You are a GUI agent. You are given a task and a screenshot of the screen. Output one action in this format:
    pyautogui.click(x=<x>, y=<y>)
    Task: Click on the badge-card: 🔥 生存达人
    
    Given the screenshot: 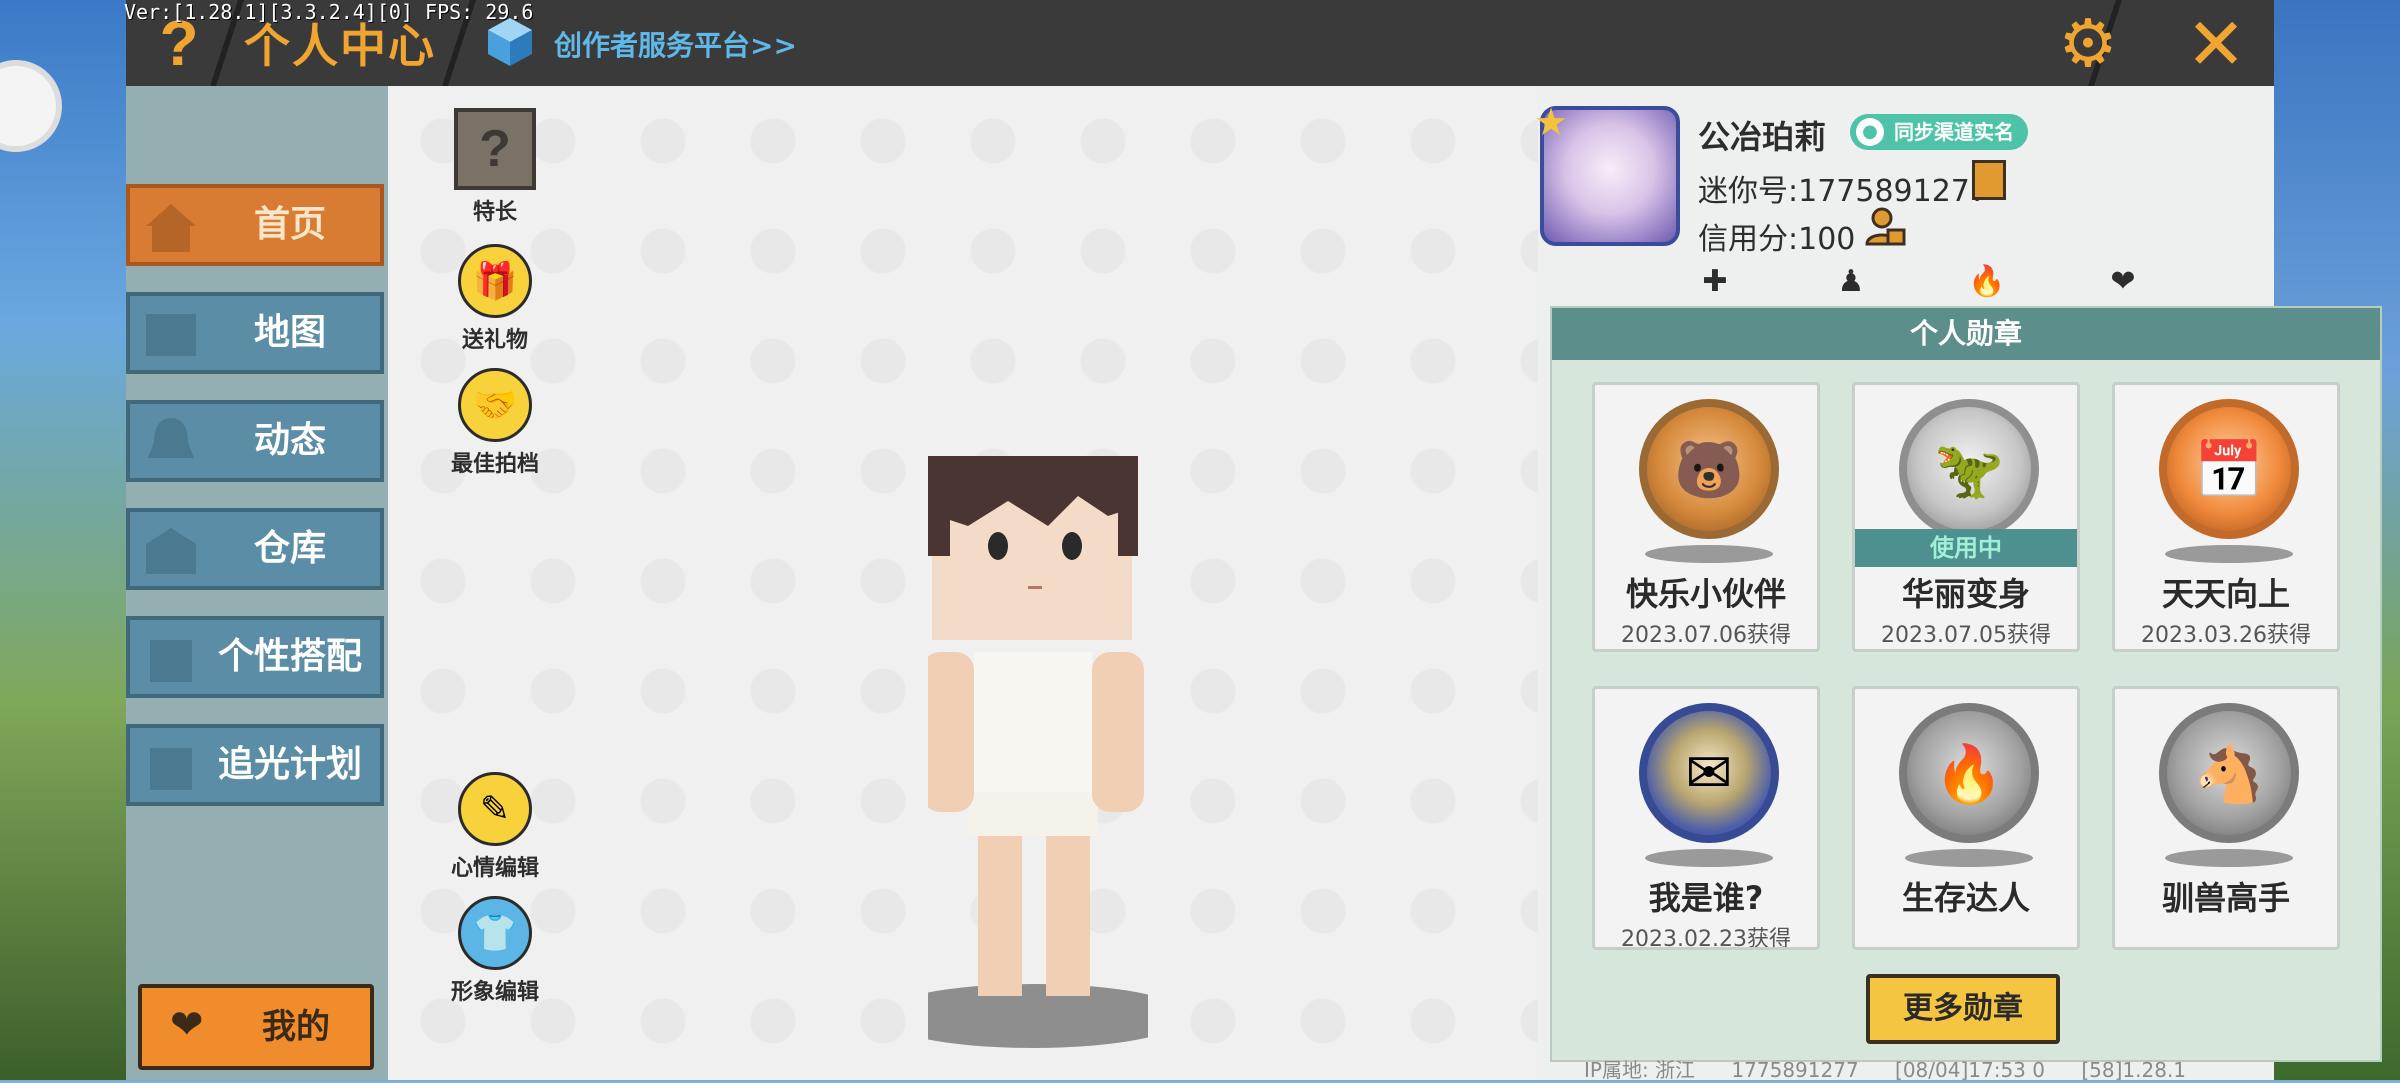 What is the action you would take?
    pyautogui.click(x=1966, y=818)
    